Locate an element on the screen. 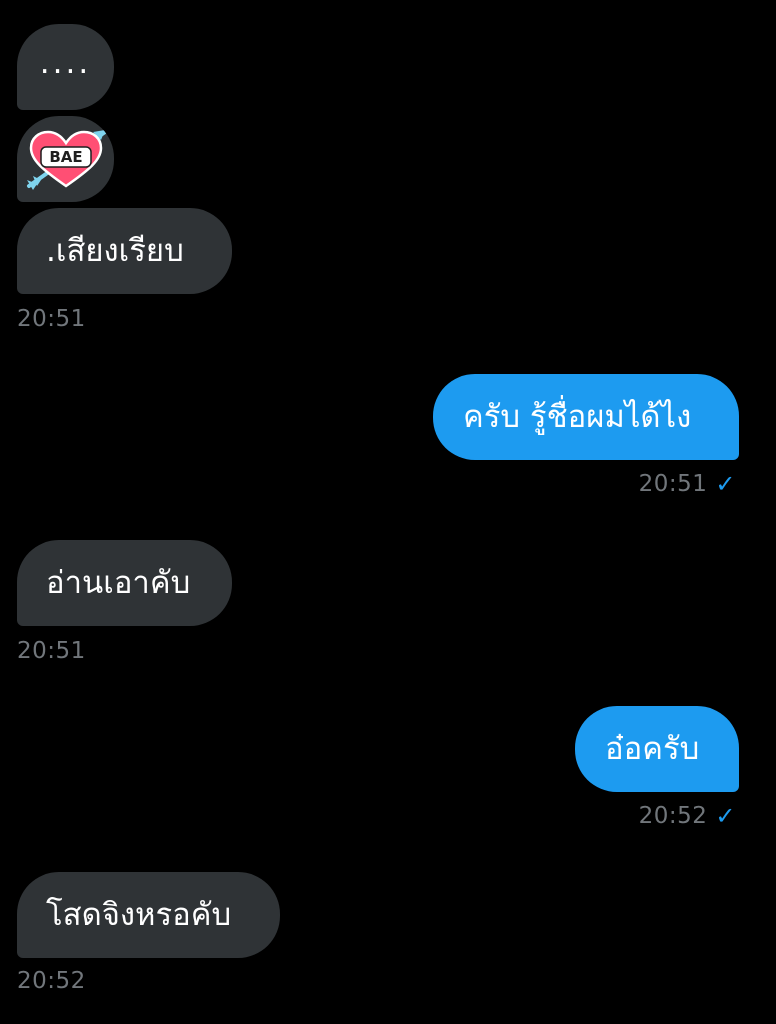  incoming-sticker-bubble: BAE is located at coordinates (65, 159).